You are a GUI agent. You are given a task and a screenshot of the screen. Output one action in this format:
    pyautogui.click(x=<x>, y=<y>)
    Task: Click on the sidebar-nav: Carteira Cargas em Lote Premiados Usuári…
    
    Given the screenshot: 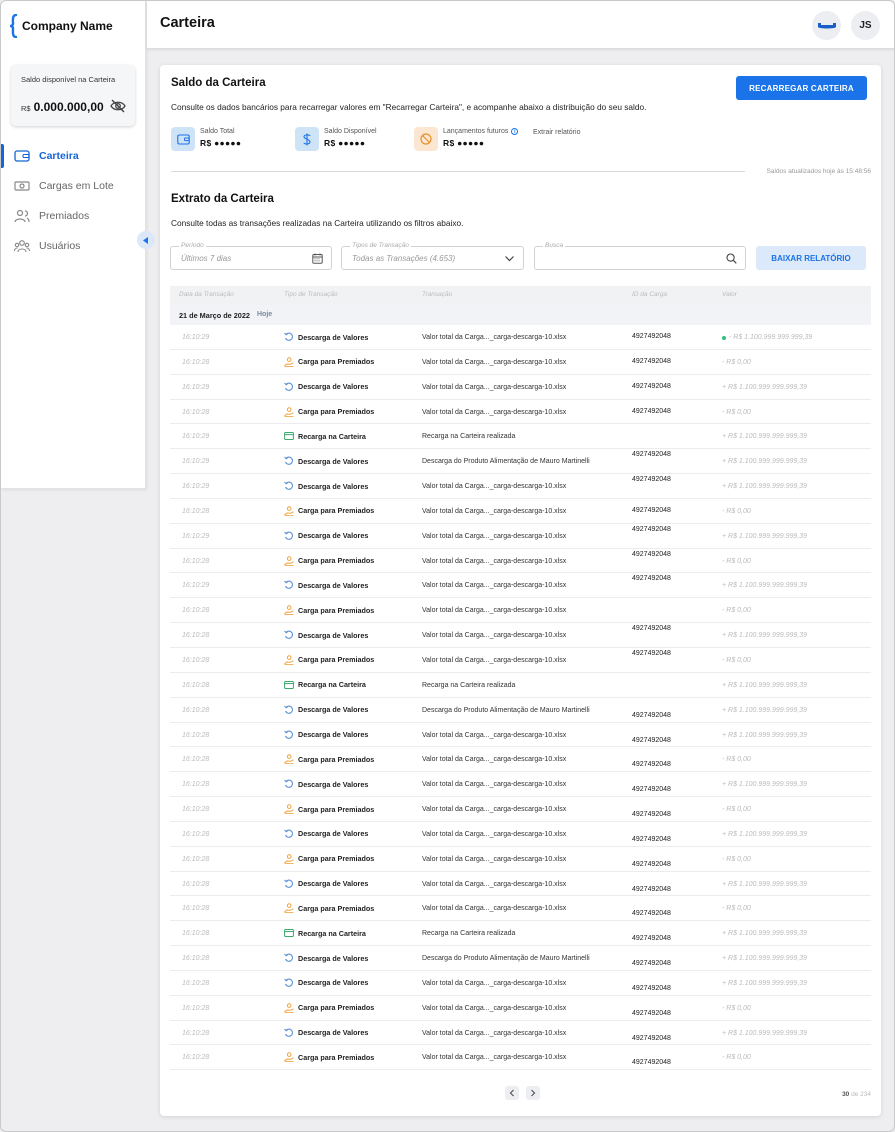 What is the action you would take?
    pyautogui.click(x=73, y=201)
    